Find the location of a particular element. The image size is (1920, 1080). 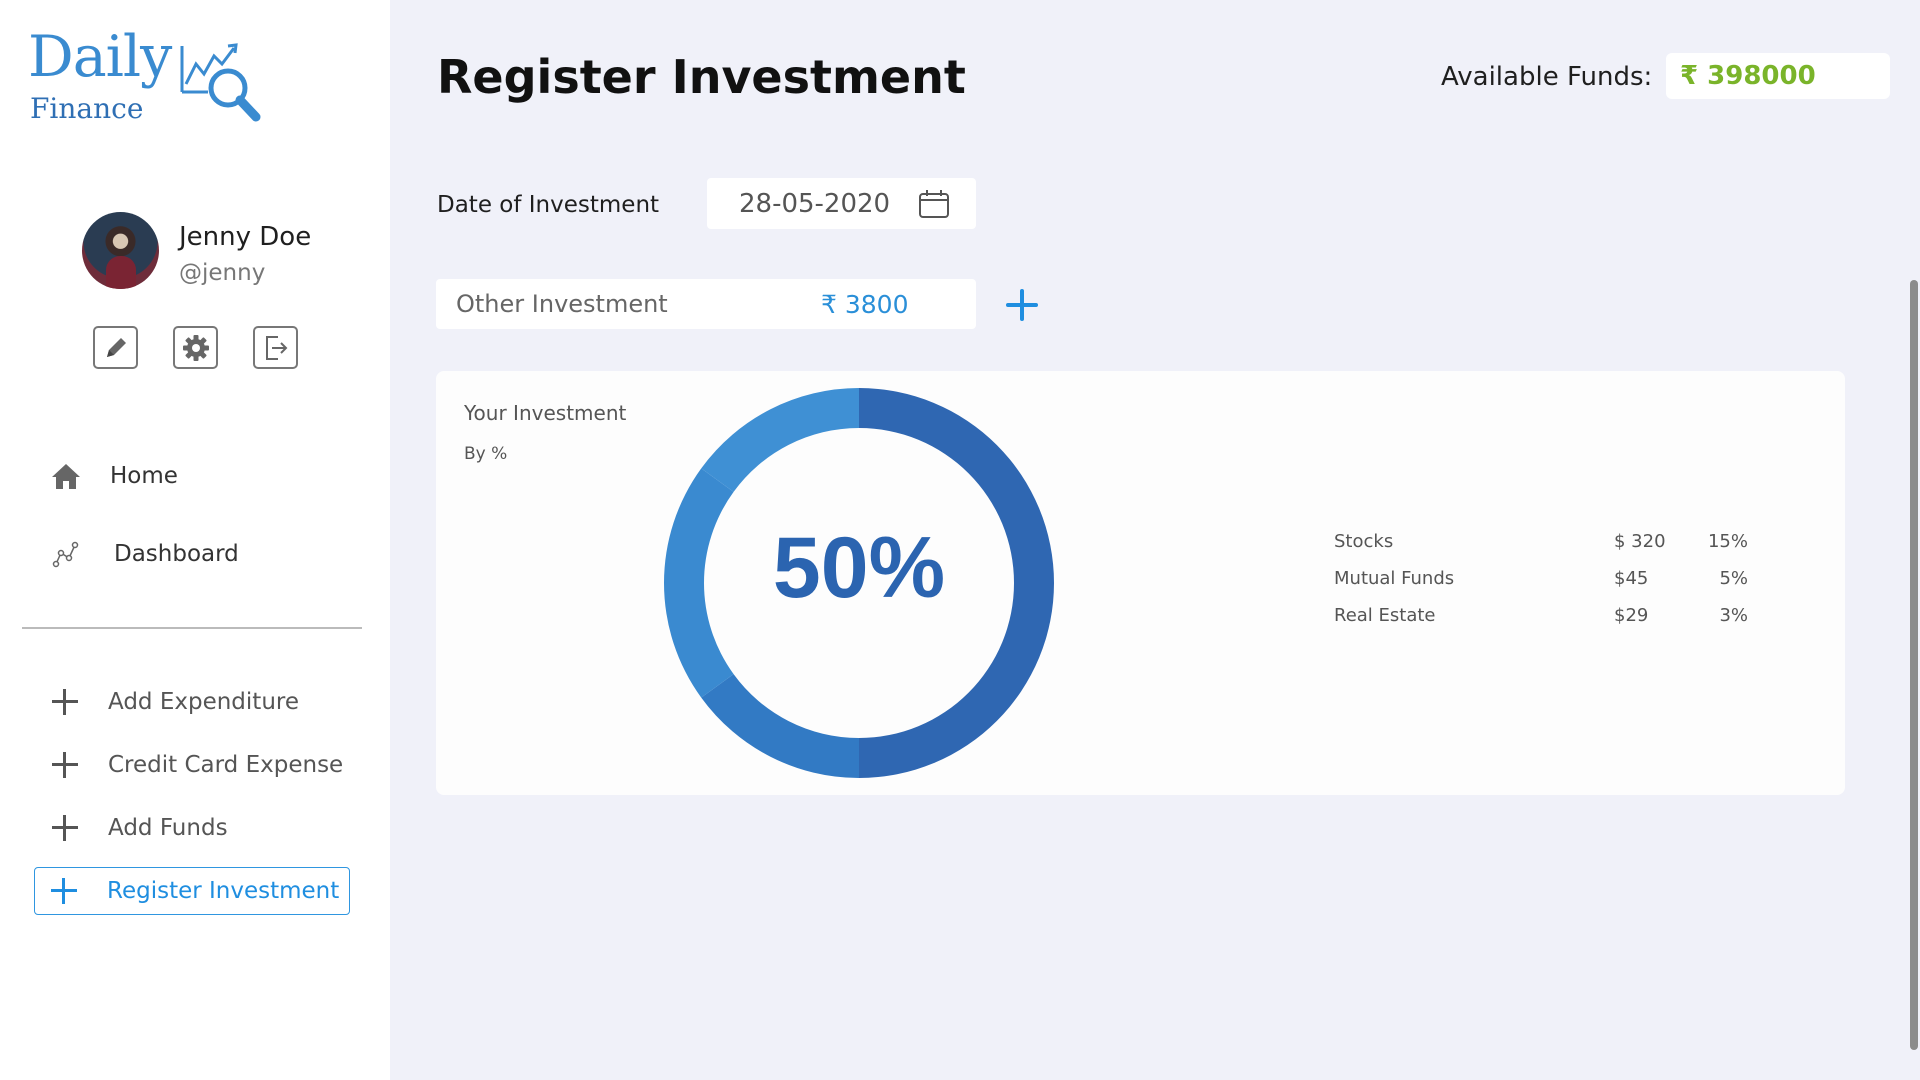

nav-dashboard-label: Dashboard is located at coordinates (176, 554).